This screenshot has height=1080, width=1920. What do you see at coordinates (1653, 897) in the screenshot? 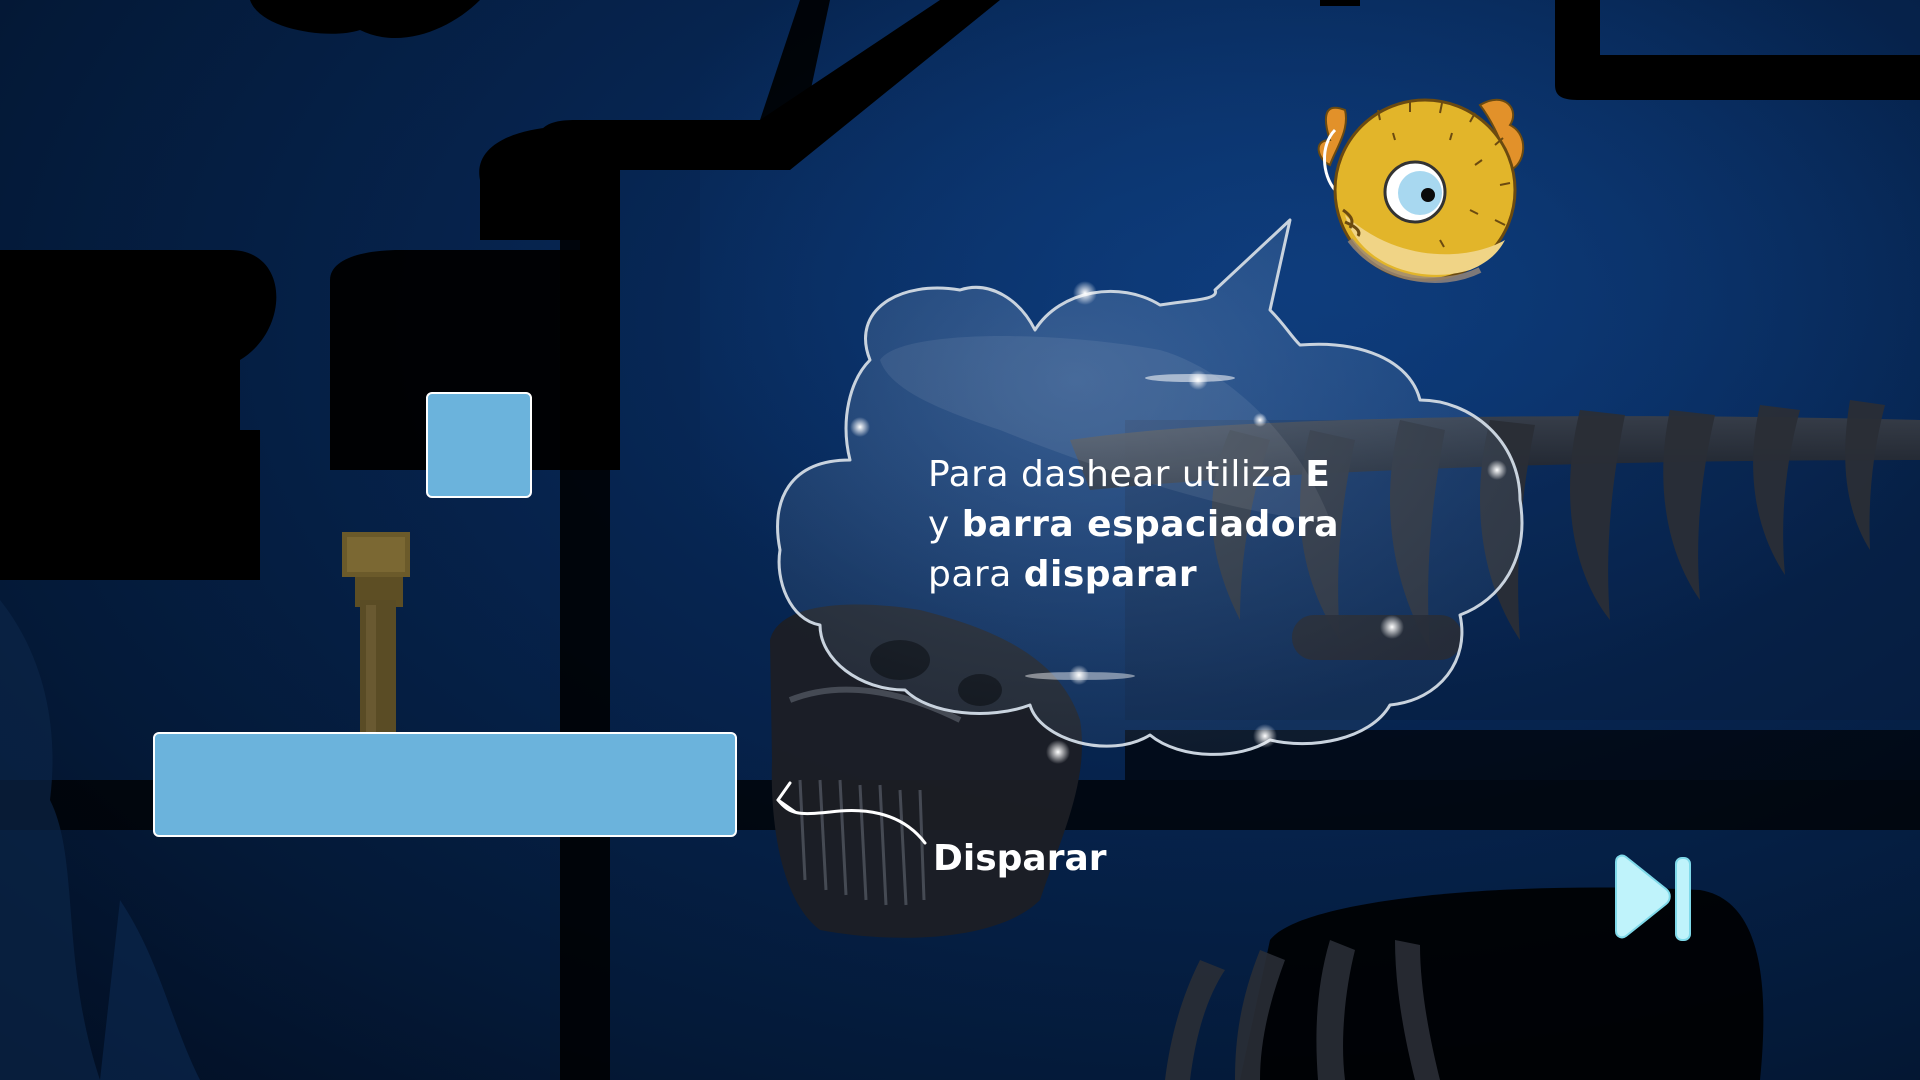
I see `skip-forward-icon` at bounding box center [1653, 897].